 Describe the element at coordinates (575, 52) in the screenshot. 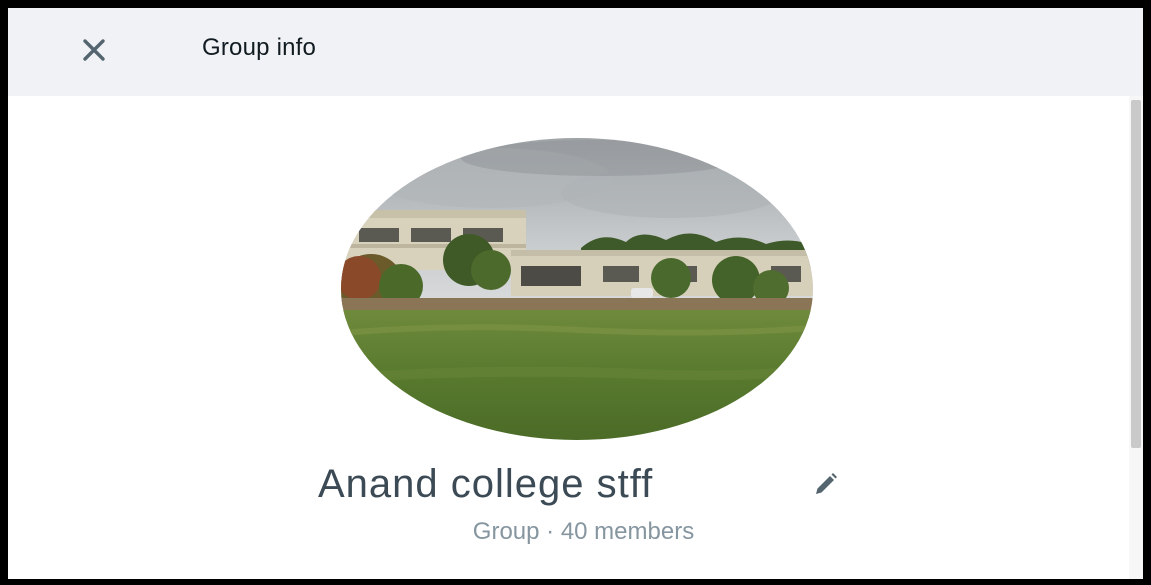

I see `panel-header: Group info` at that location.